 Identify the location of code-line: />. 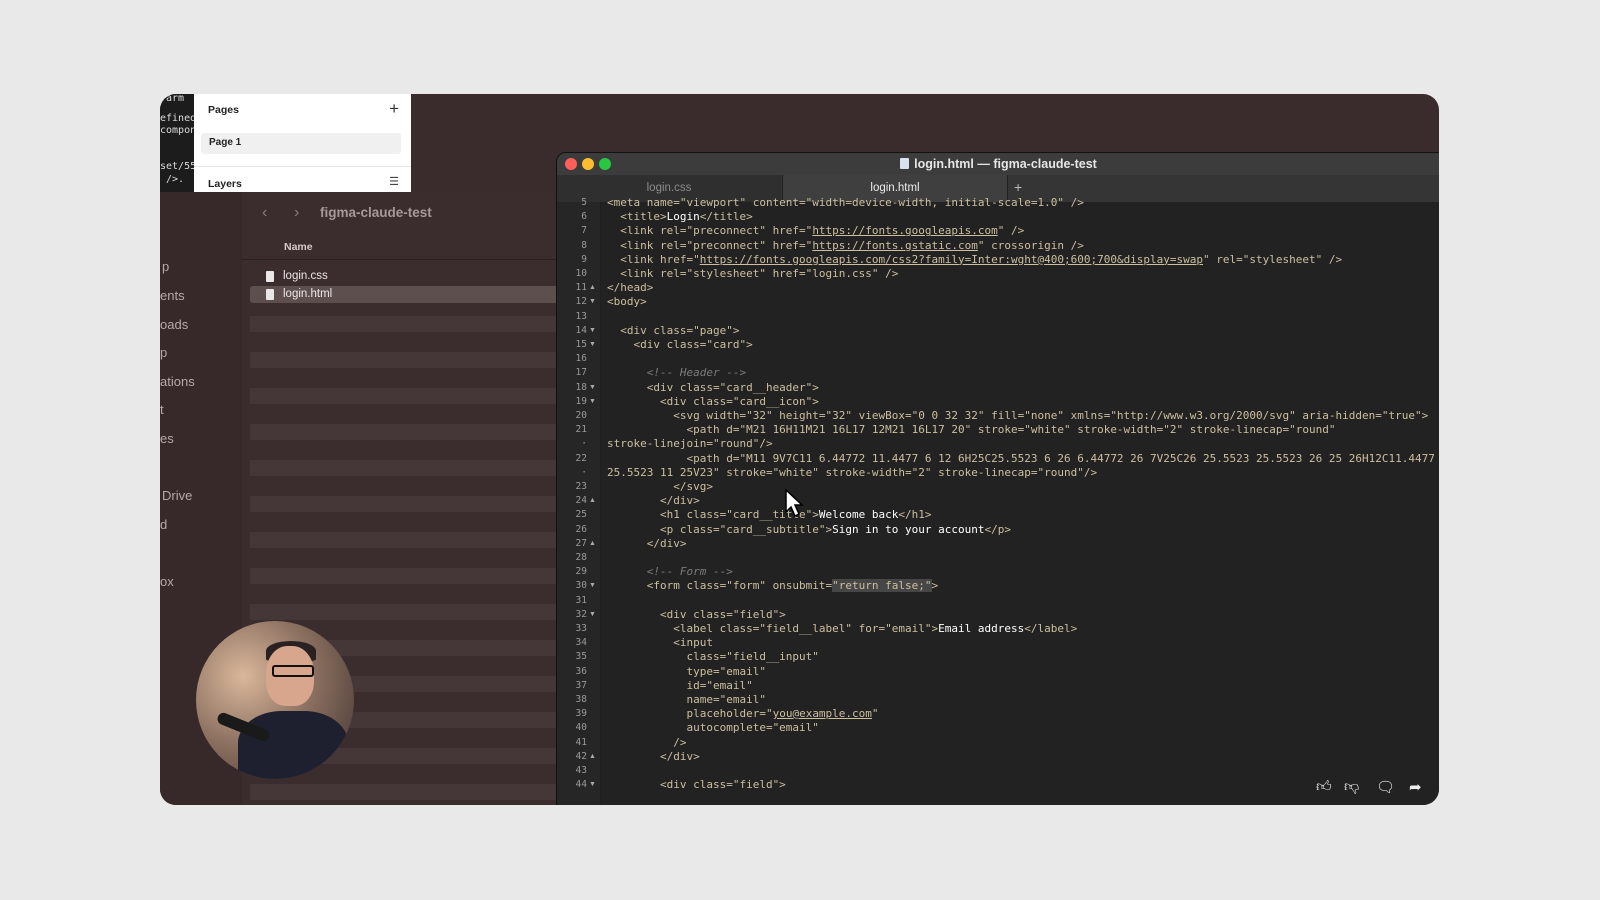
(646, 742).